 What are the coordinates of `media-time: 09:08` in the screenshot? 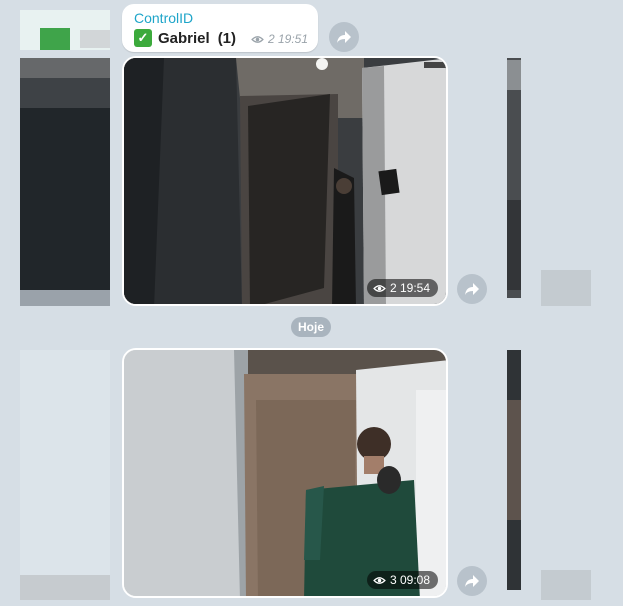 It's located at (414, 580).